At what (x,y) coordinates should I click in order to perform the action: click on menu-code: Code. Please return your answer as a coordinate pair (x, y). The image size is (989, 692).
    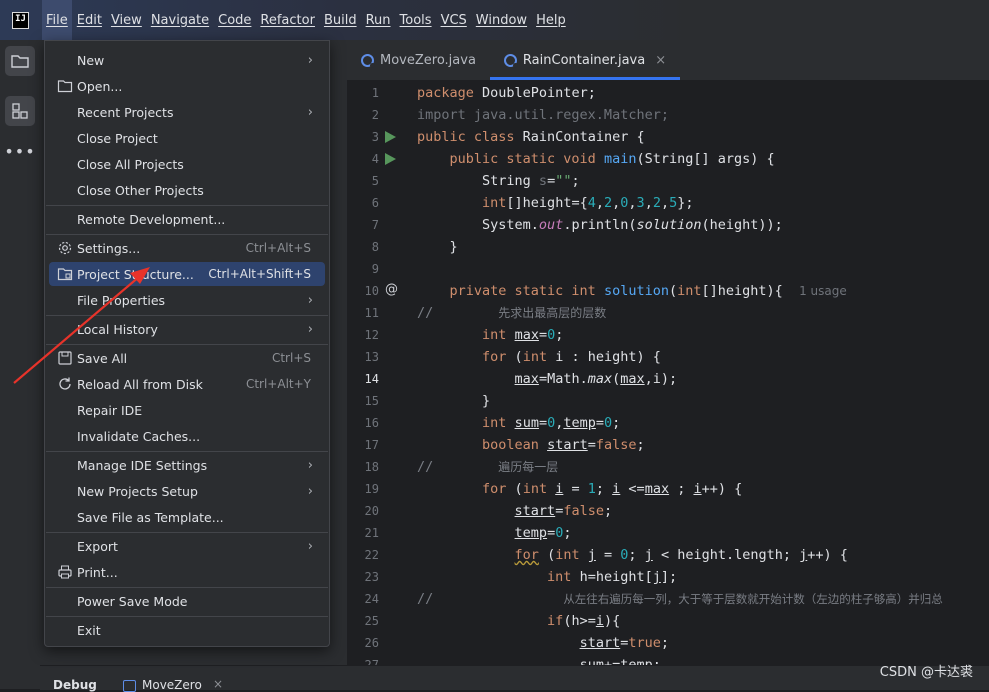
    Looking at the image, I should click on (234, 20).